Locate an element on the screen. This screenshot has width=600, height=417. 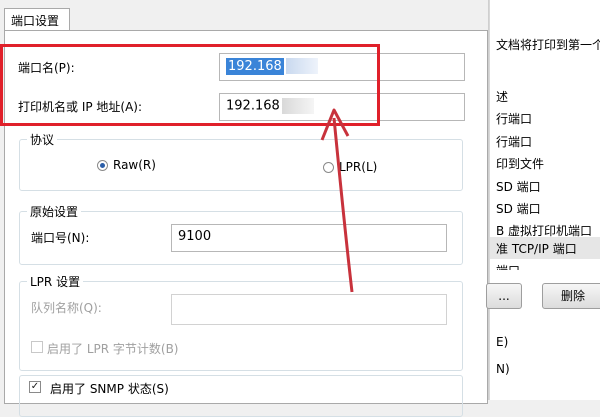
red-arrow-annotation is located at coordinates (337, 200).